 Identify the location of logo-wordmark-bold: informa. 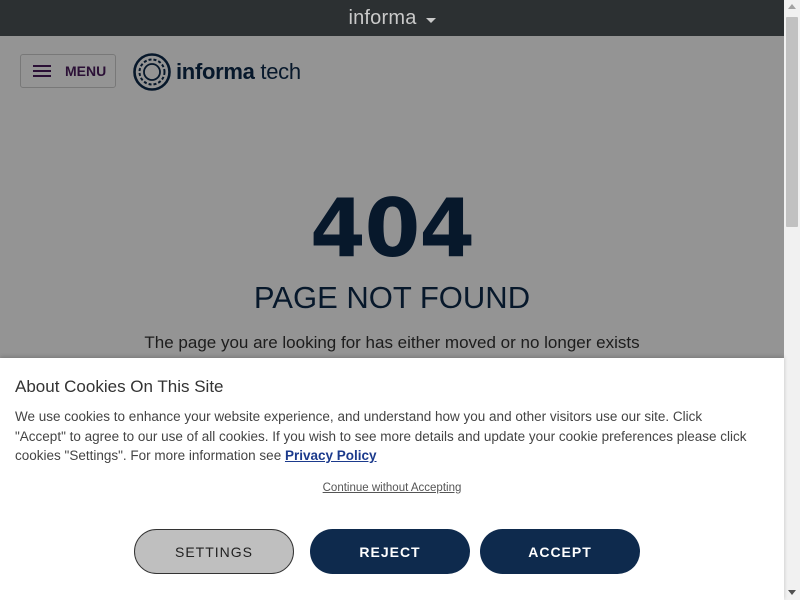
(215, 71).